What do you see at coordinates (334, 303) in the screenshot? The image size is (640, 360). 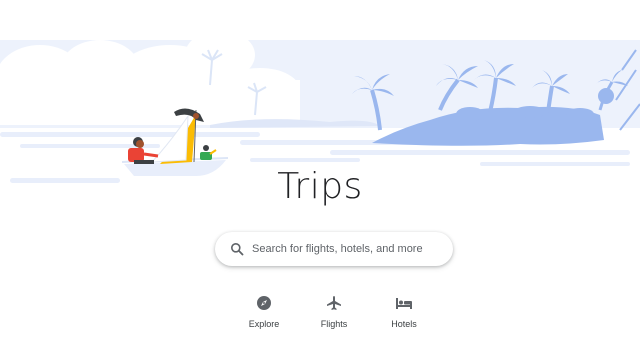 I see `airplane-icon` at bounding box center [334, 303].